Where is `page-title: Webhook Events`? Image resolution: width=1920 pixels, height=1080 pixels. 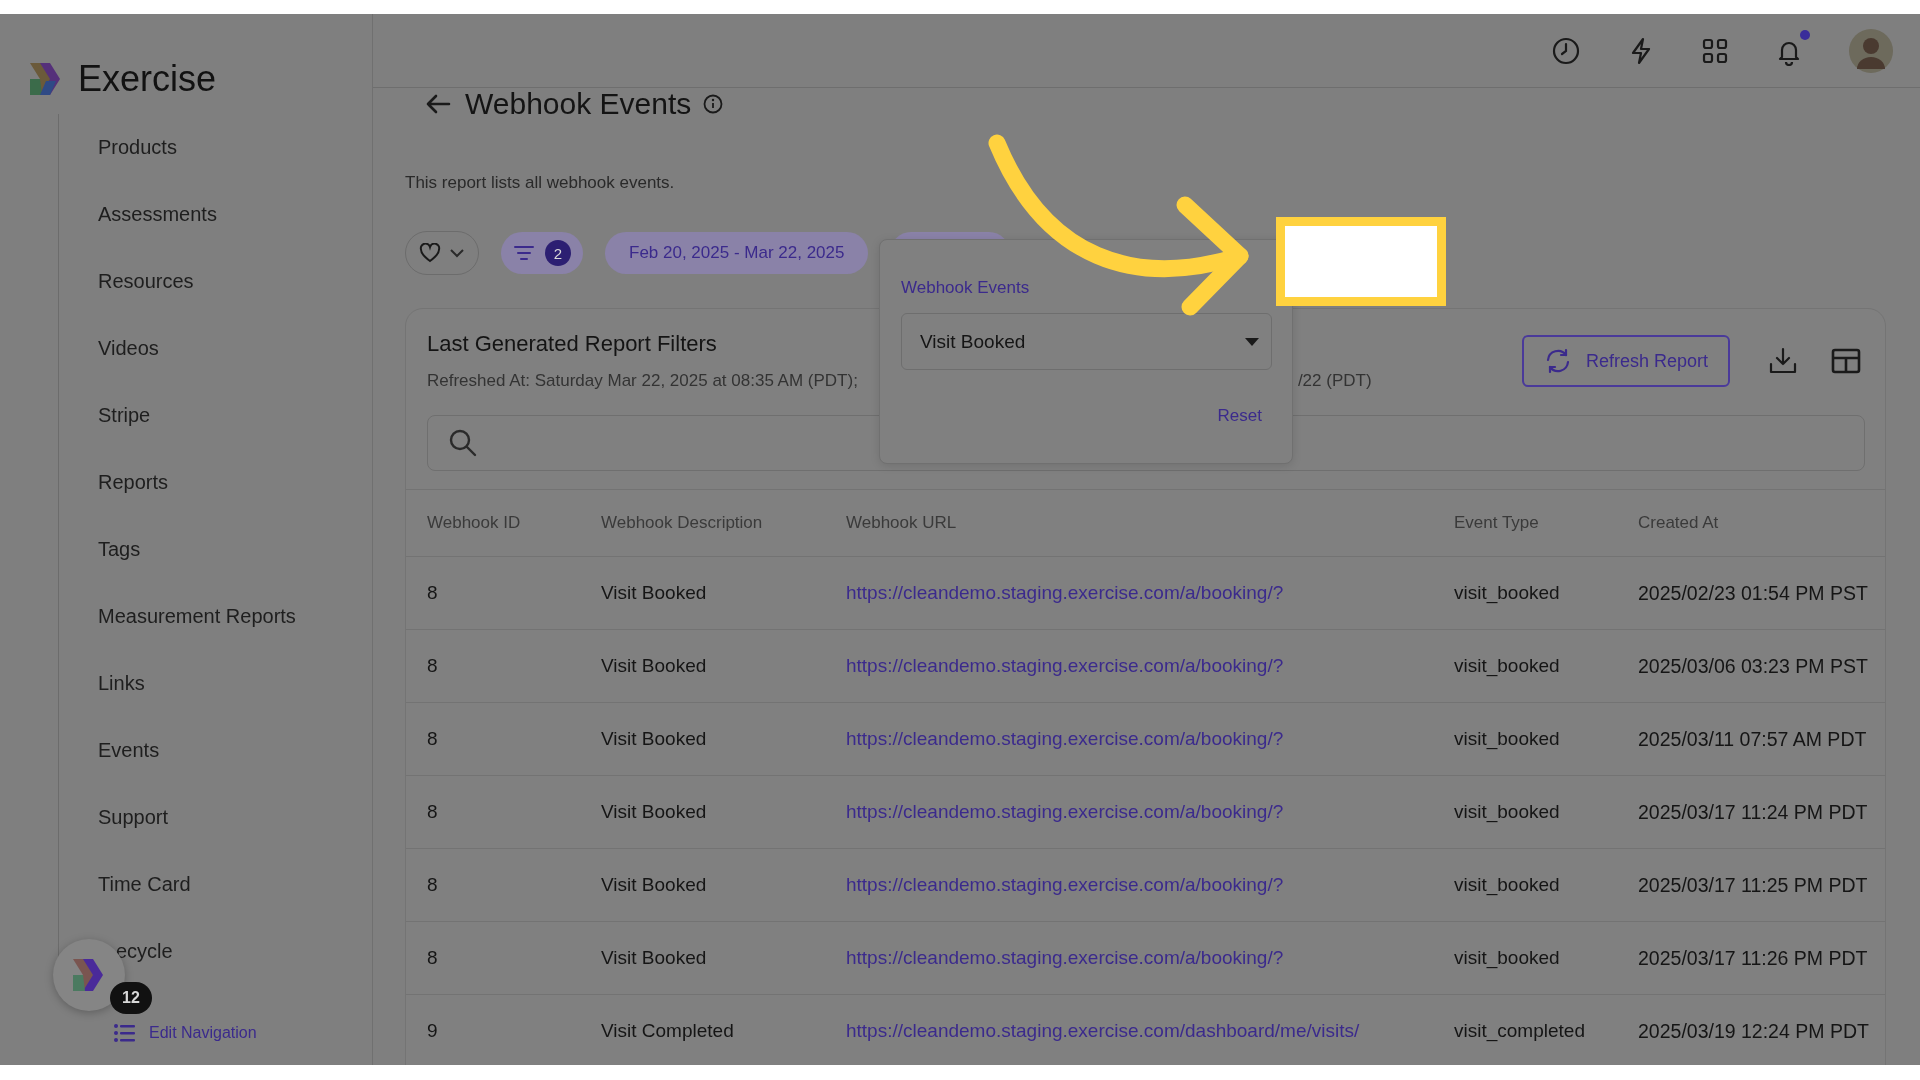
page-title: Webhook Events is located at coordinates (578, 104).